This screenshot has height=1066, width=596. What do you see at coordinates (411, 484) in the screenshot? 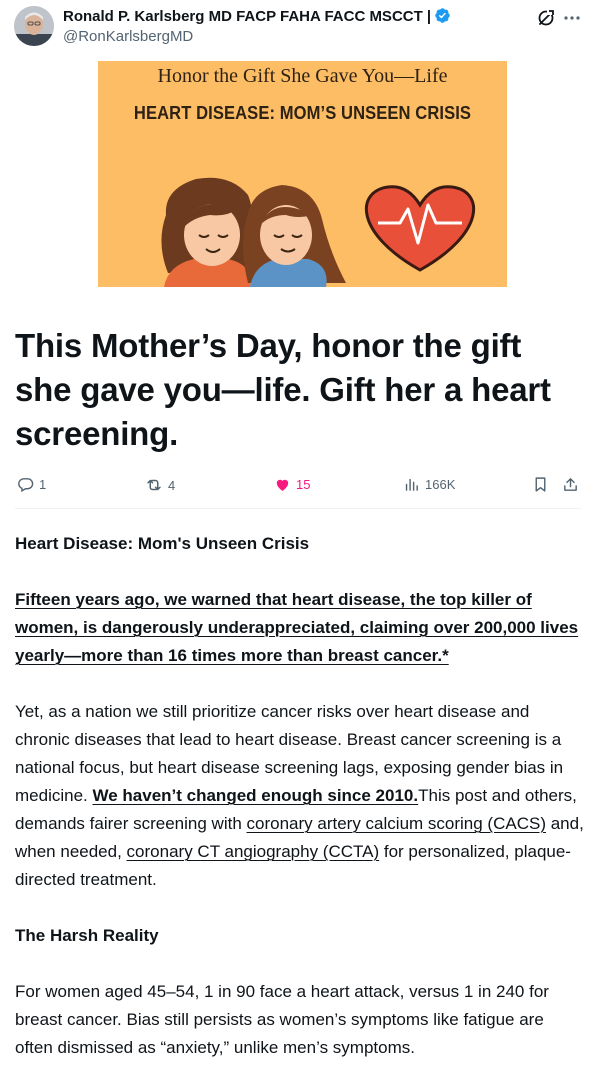
I see `analytics-icon` at bounding box center [411, 484].